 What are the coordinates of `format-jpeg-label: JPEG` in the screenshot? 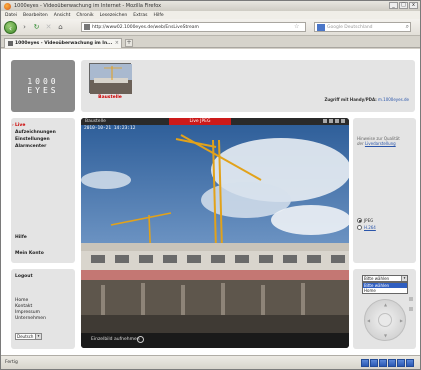 It's located at (368, 220).